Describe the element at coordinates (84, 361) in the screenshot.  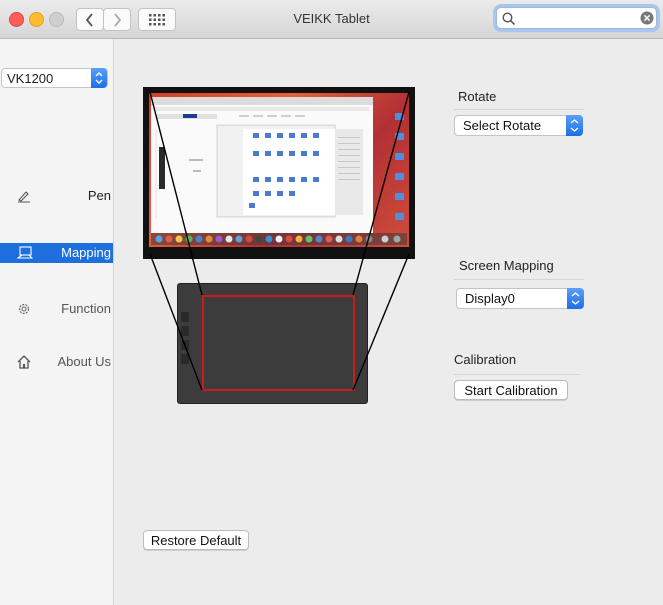
I see `sidebar-item-label: About Us` at that location.